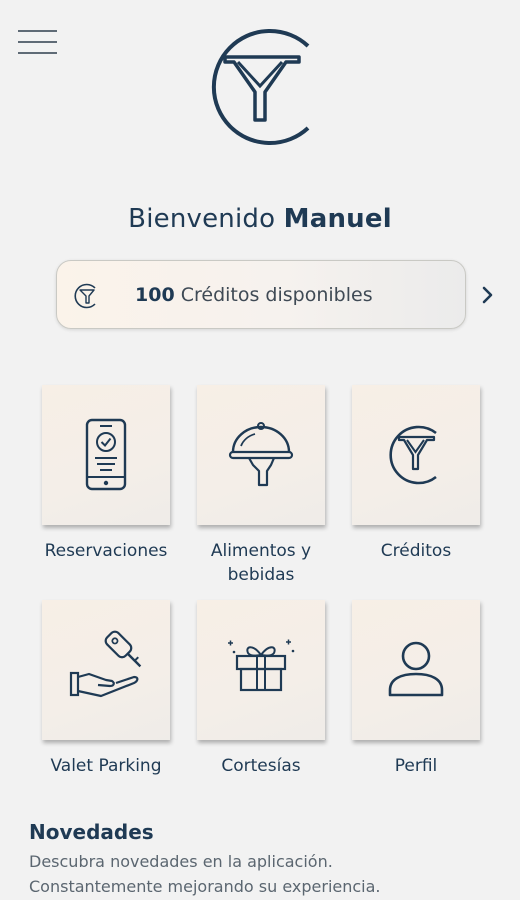  I want to click on user-profile-icon, so click(416, 669).